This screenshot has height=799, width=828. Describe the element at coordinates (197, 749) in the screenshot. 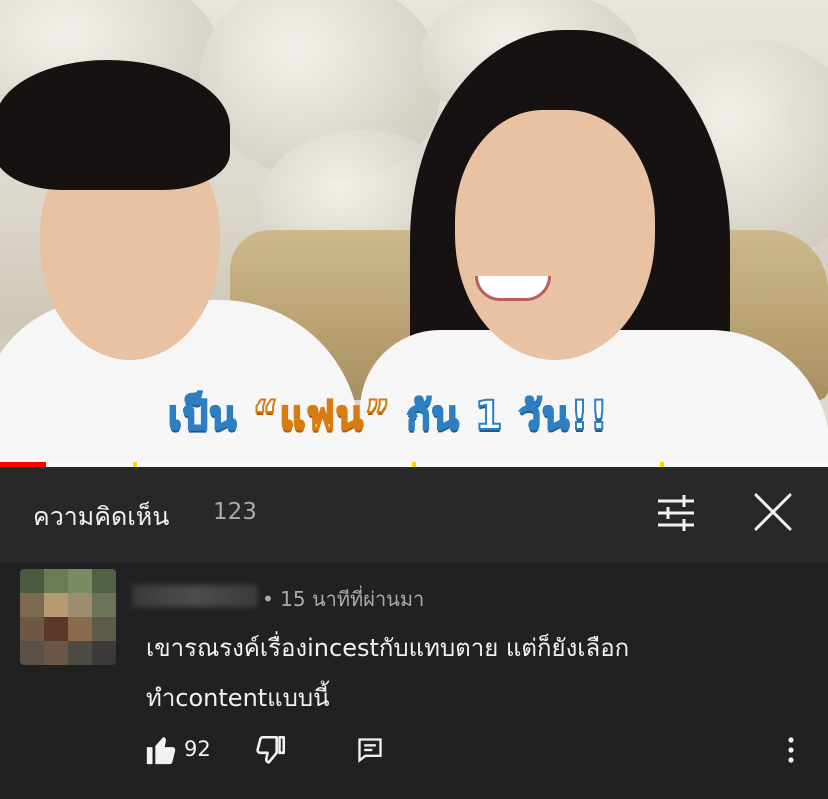

I see `like-count: 92` at that location.